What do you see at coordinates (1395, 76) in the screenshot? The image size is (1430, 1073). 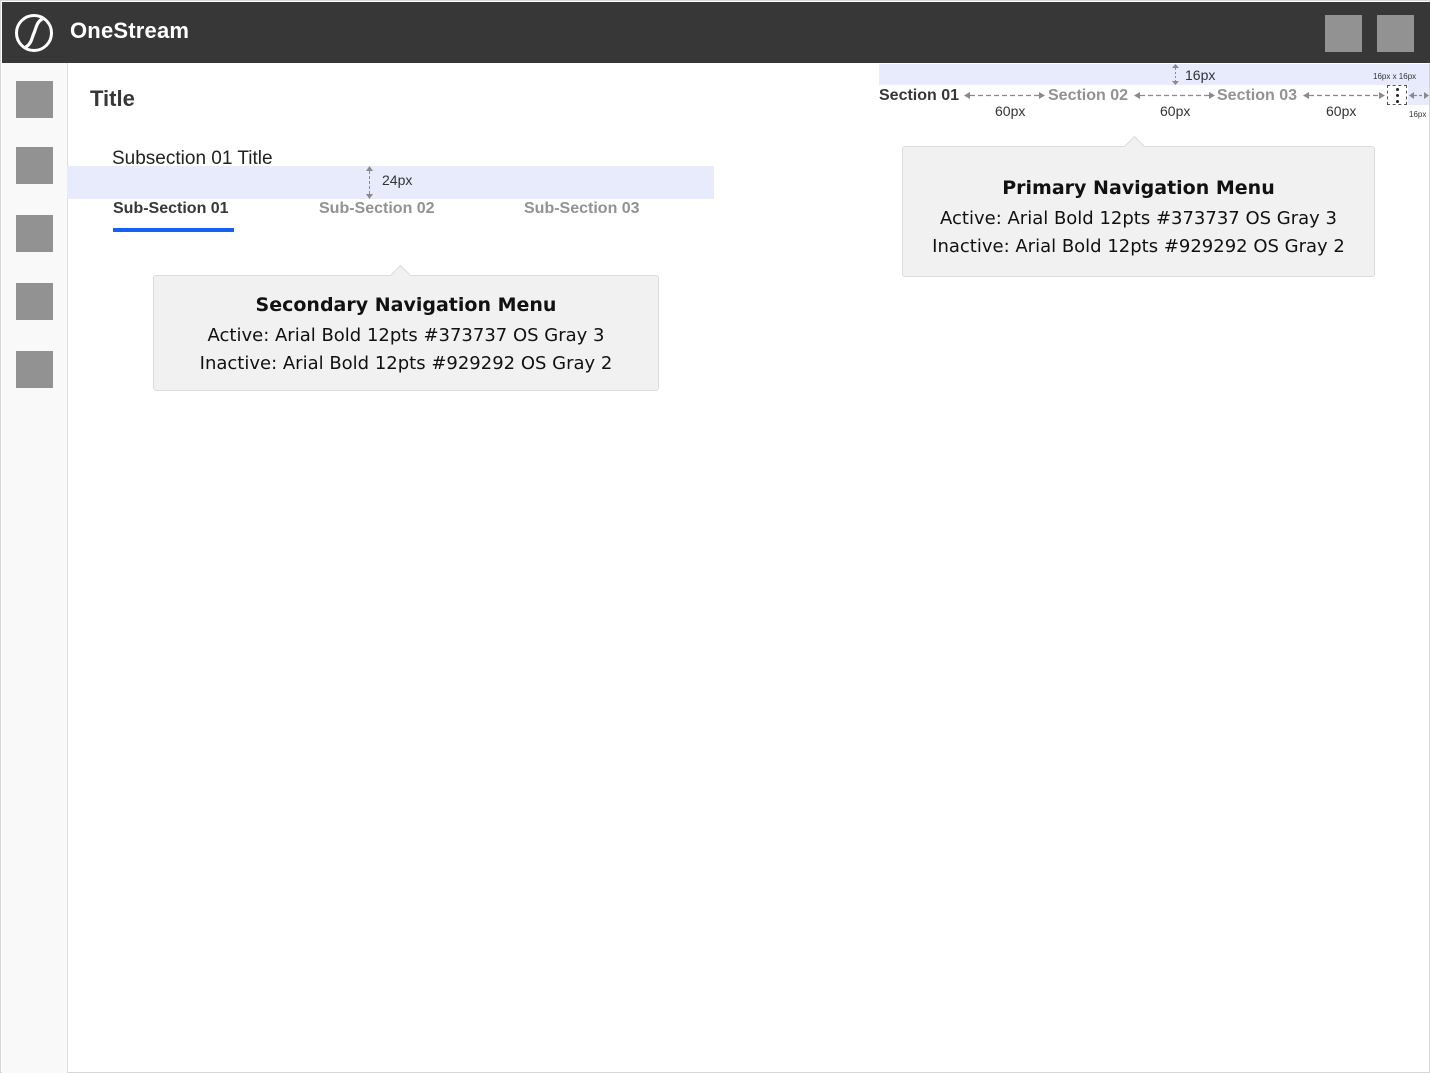 I see `more-button-size-label: 16px x 16px` at bounding box center [1395, 76].